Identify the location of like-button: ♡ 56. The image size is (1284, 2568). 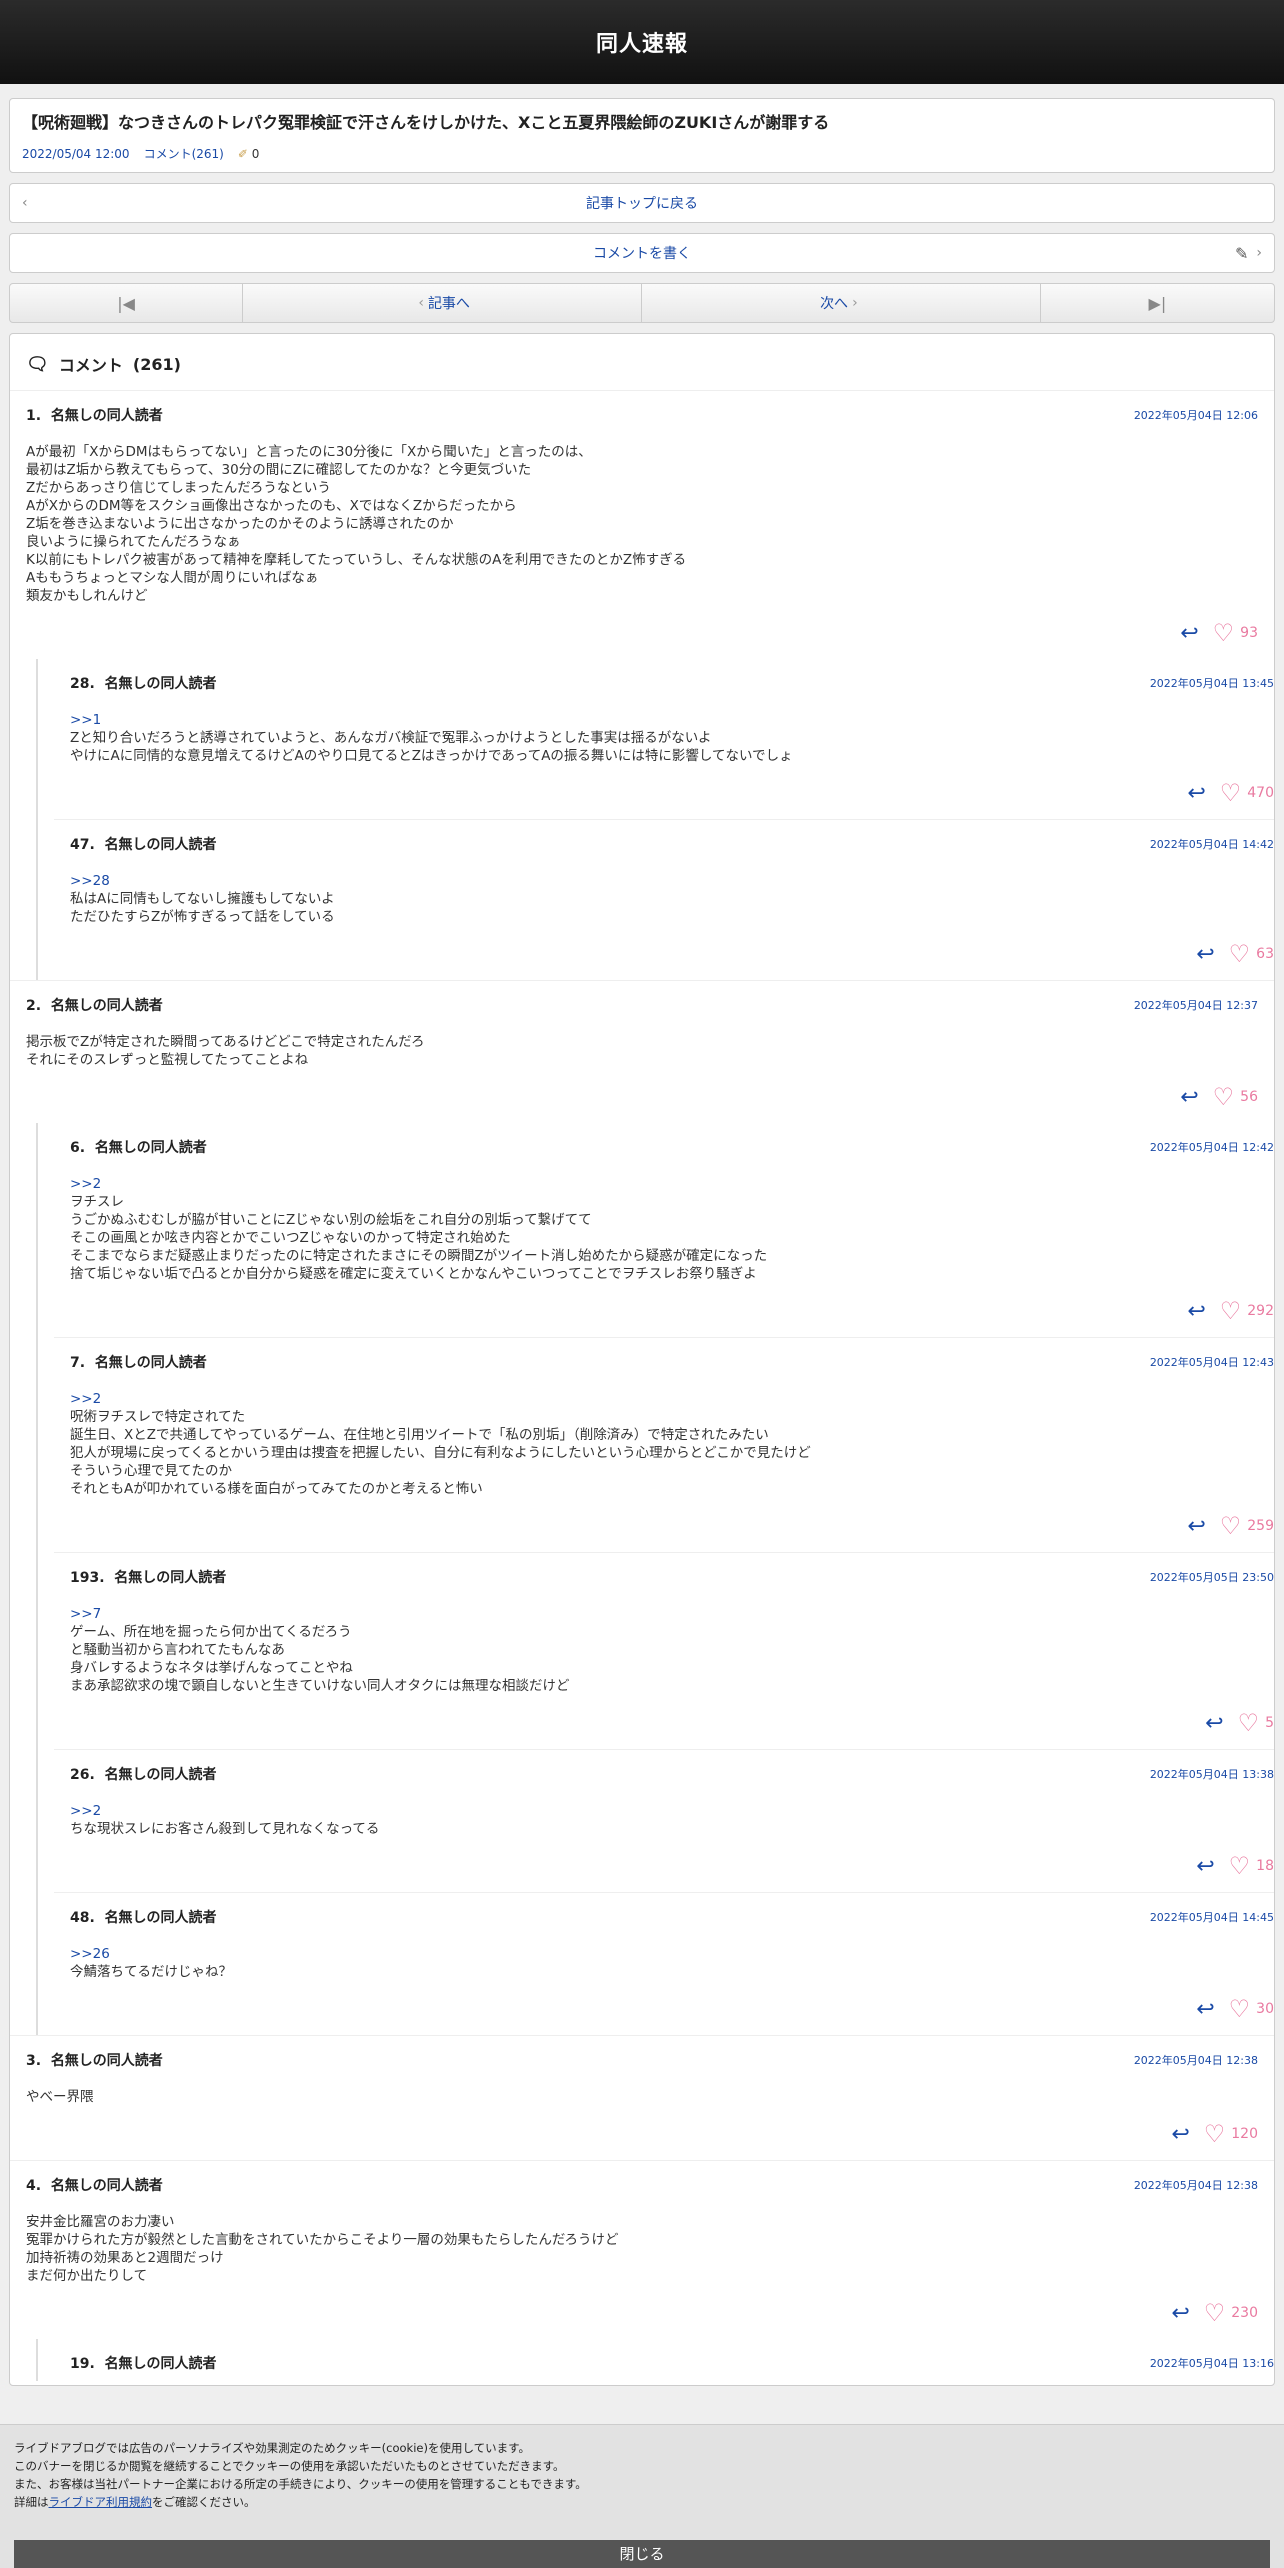
(1235, 1097).